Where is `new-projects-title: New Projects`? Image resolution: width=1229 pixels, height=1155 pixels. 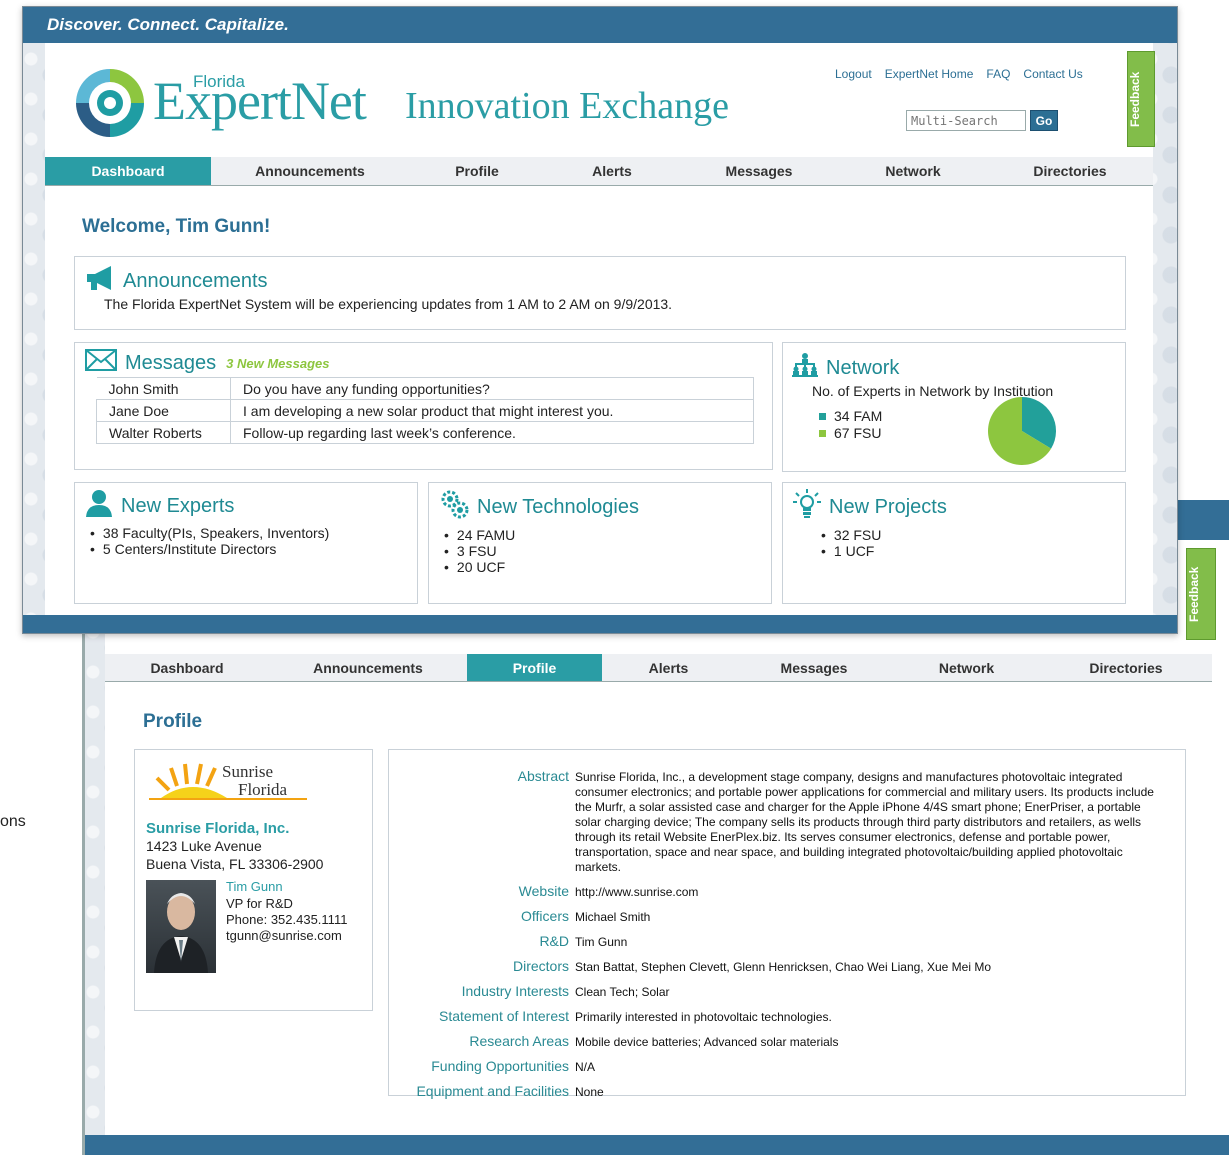
new-projects-title: New Projects is located at coordinates (888, 506).